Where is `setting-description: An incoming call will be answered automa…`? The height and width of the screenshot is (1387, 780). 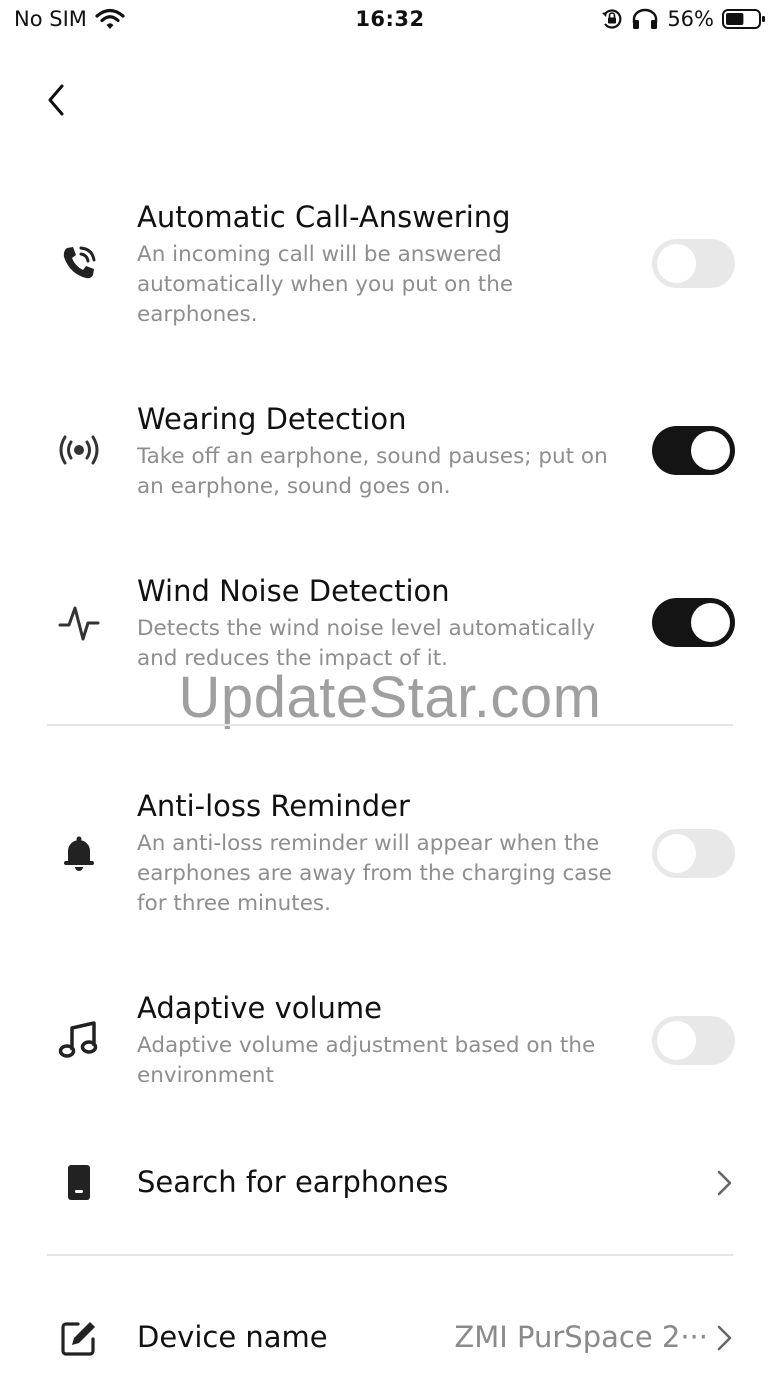
setting-description: An incoming call will be answered automa… is located at coordinates (325, 284).